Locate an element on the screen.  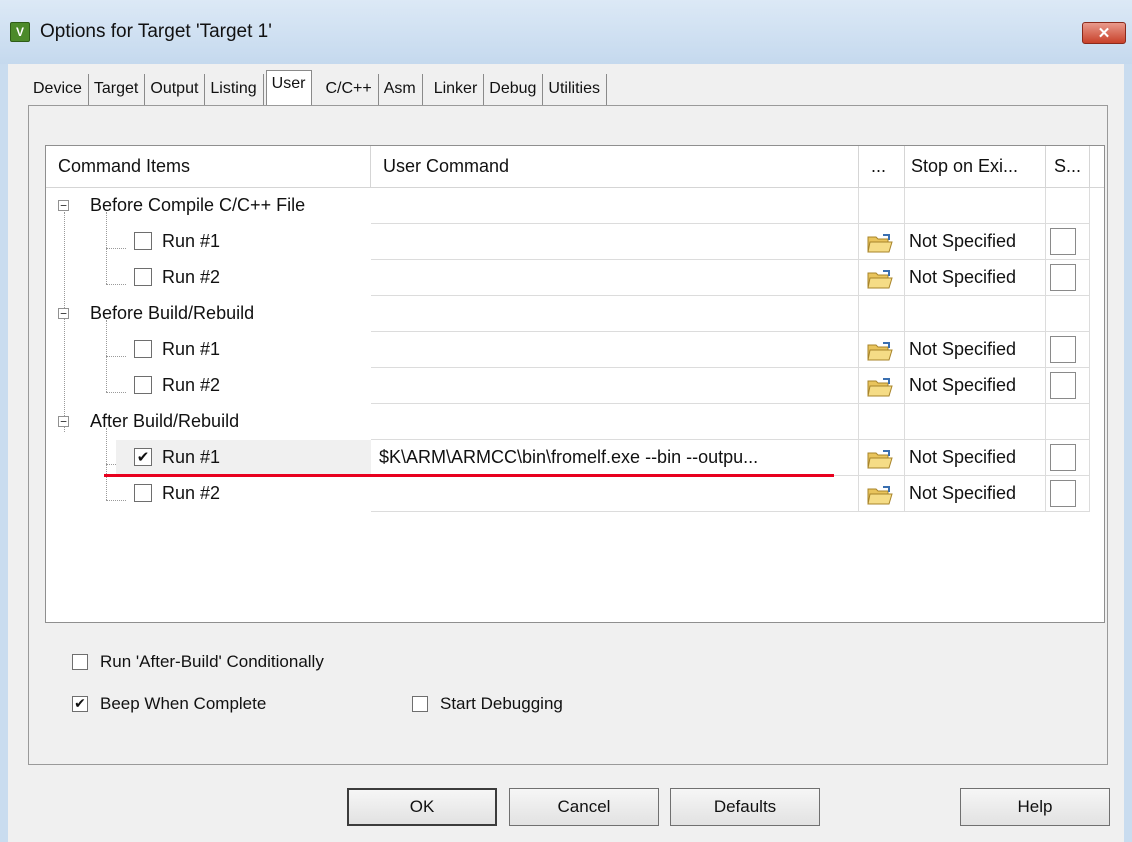
group-row: − After Build/Rebuild is located at coordinates (568, 422).